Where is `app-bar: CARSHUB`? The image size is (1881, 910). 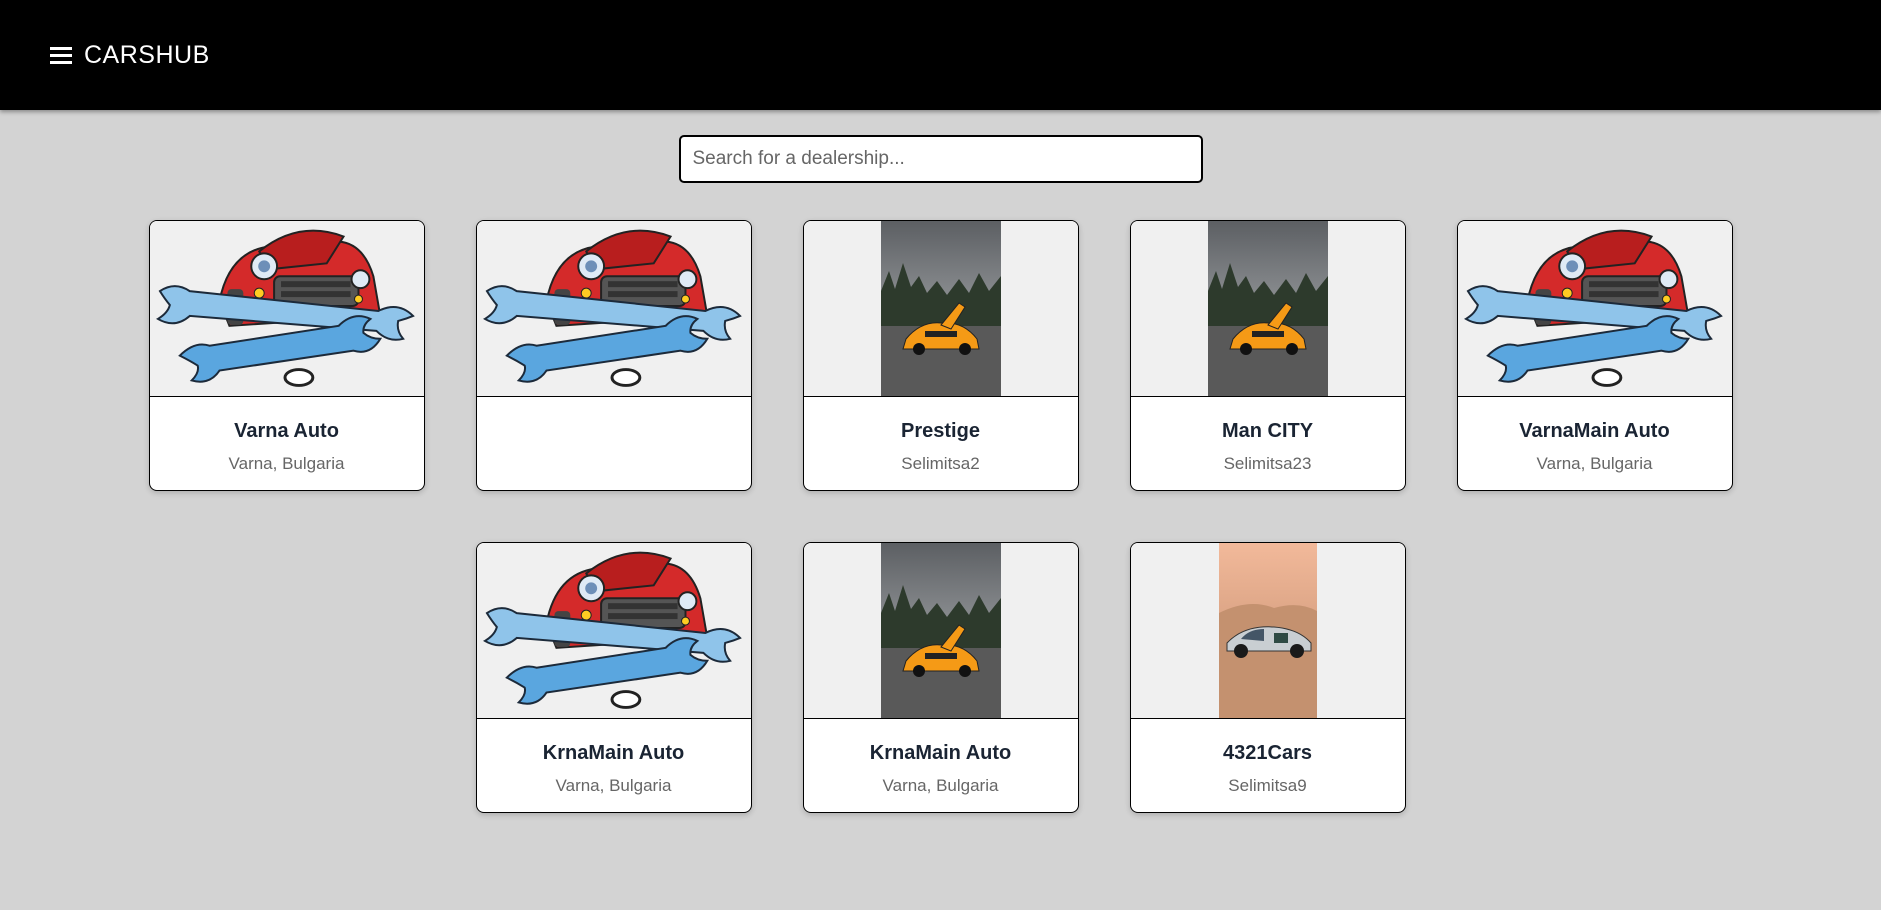 app-bar: CARSHUB is located at coordinates (940, 55).